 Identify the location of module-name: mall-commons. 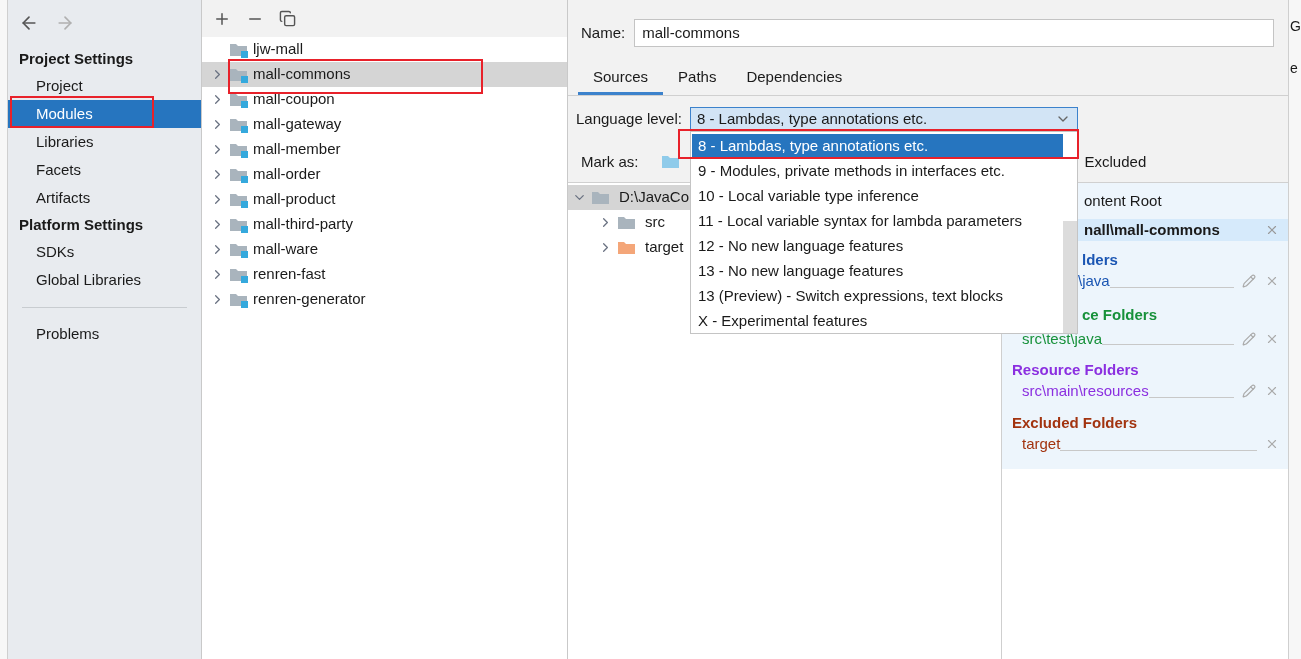
(302, 74).